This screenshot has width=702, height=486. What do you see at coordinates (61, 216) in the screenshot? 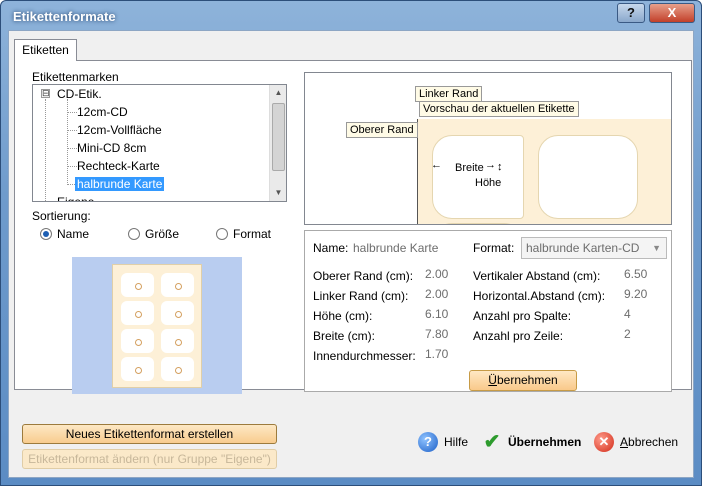
I see `sort-label: Sortierung:` at bounding box center [61, 216].